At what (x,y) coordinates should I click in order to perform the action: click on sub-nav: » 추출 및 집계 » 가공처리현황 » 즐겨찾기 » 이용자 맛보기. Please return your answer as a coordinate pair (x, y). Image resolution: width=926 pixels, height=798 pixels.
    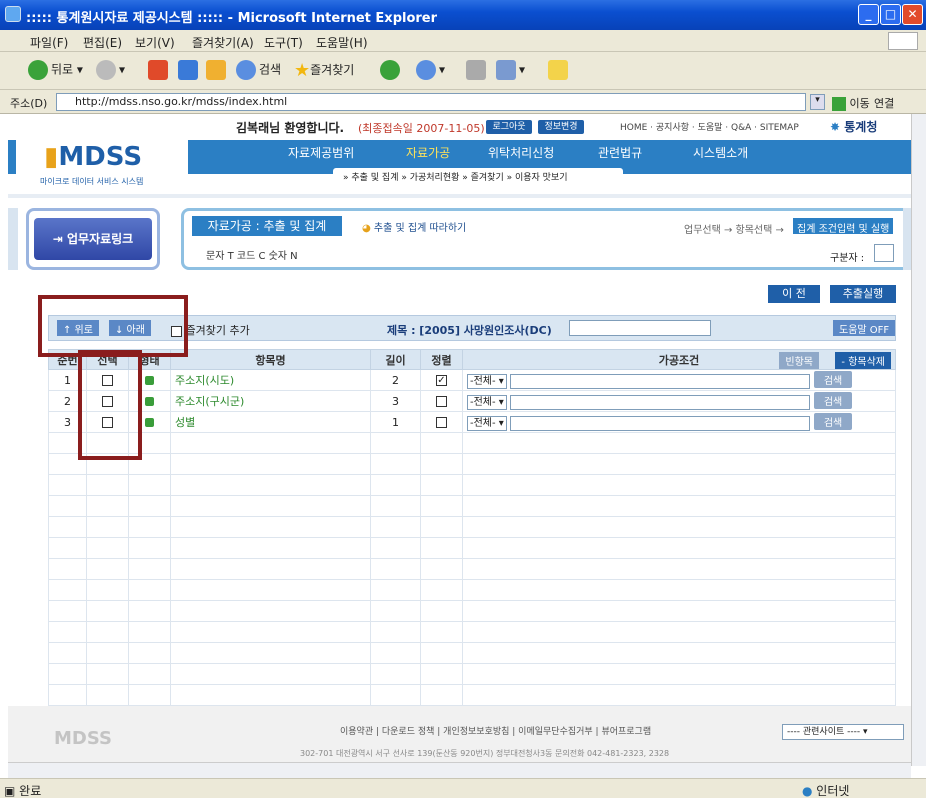
    Looking at the image, I should click on (478, 178).